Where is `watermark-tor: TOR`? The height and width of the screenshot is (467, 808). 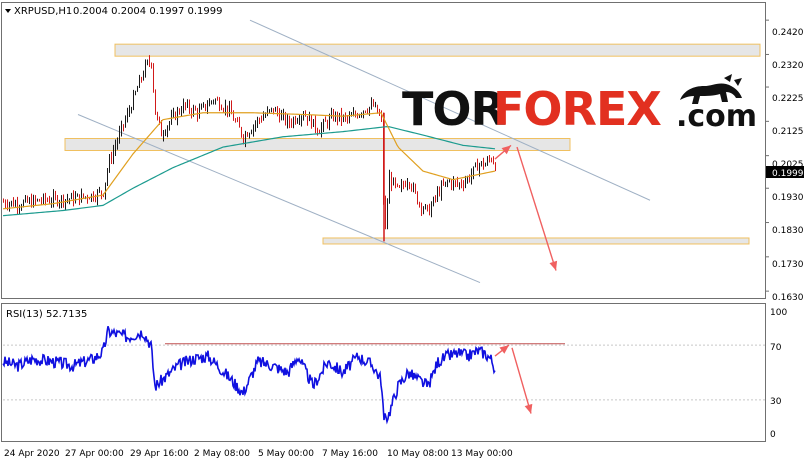 watermark-tor: TOR is located at coordinates (453, 109).